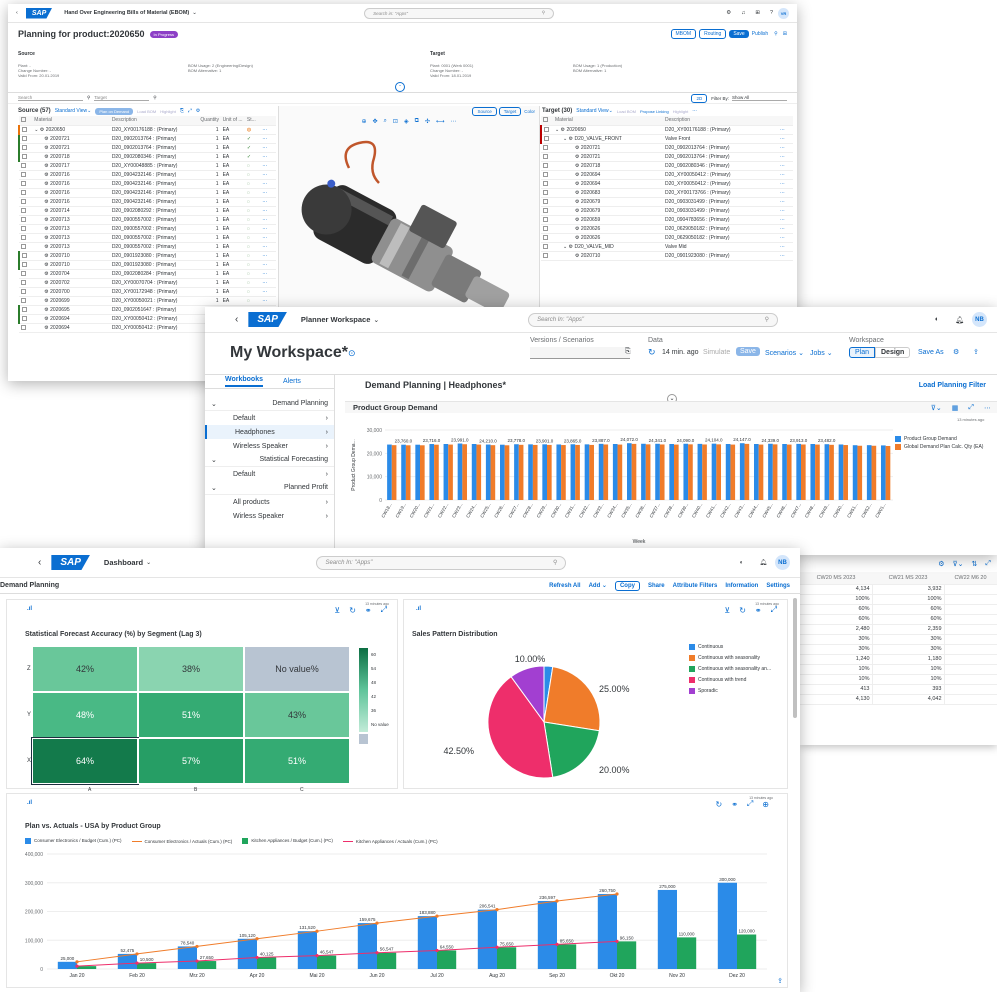 This screenshot has width=997, height=992. What do you see at coordinates (970, 578) in the screenshot?
I see `col-cw22: CW22 M6 20` at bounding box center [970, 578].